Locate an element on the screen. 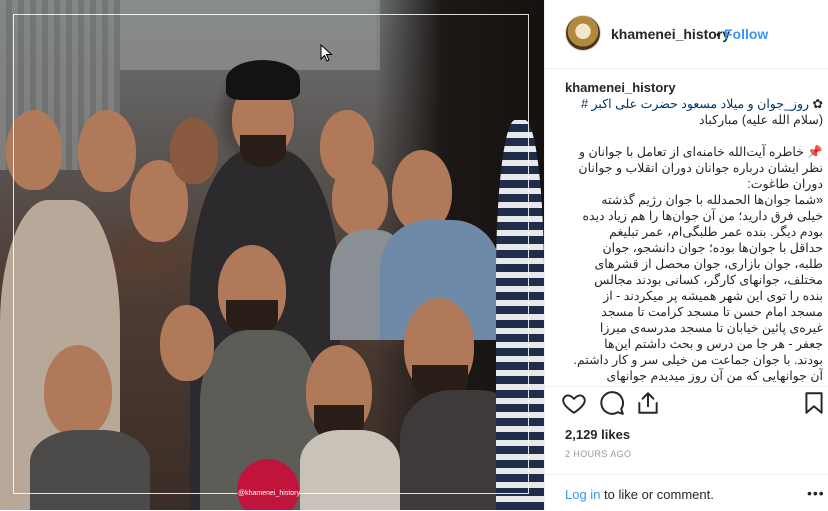 The image size is (828, 511). caption-line: (سلام الله علیه) مبارکباد is located at coordinates (760, 120).